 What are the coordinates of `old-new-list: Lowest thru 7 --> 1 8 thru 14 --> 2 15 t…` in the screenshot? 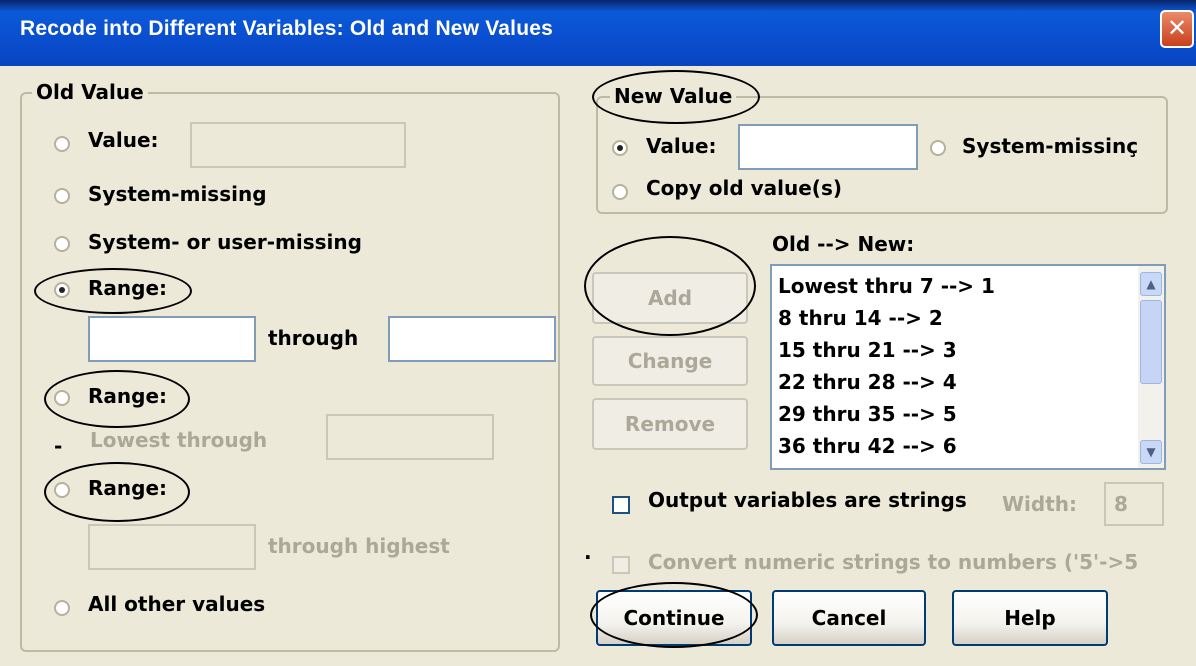 It's located at (968, 367).